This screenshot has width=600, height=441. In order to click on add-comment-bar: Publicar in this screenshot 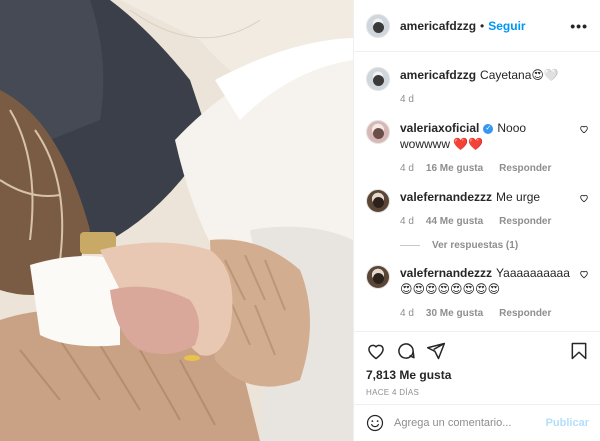, I will do `click(477, 422)`.